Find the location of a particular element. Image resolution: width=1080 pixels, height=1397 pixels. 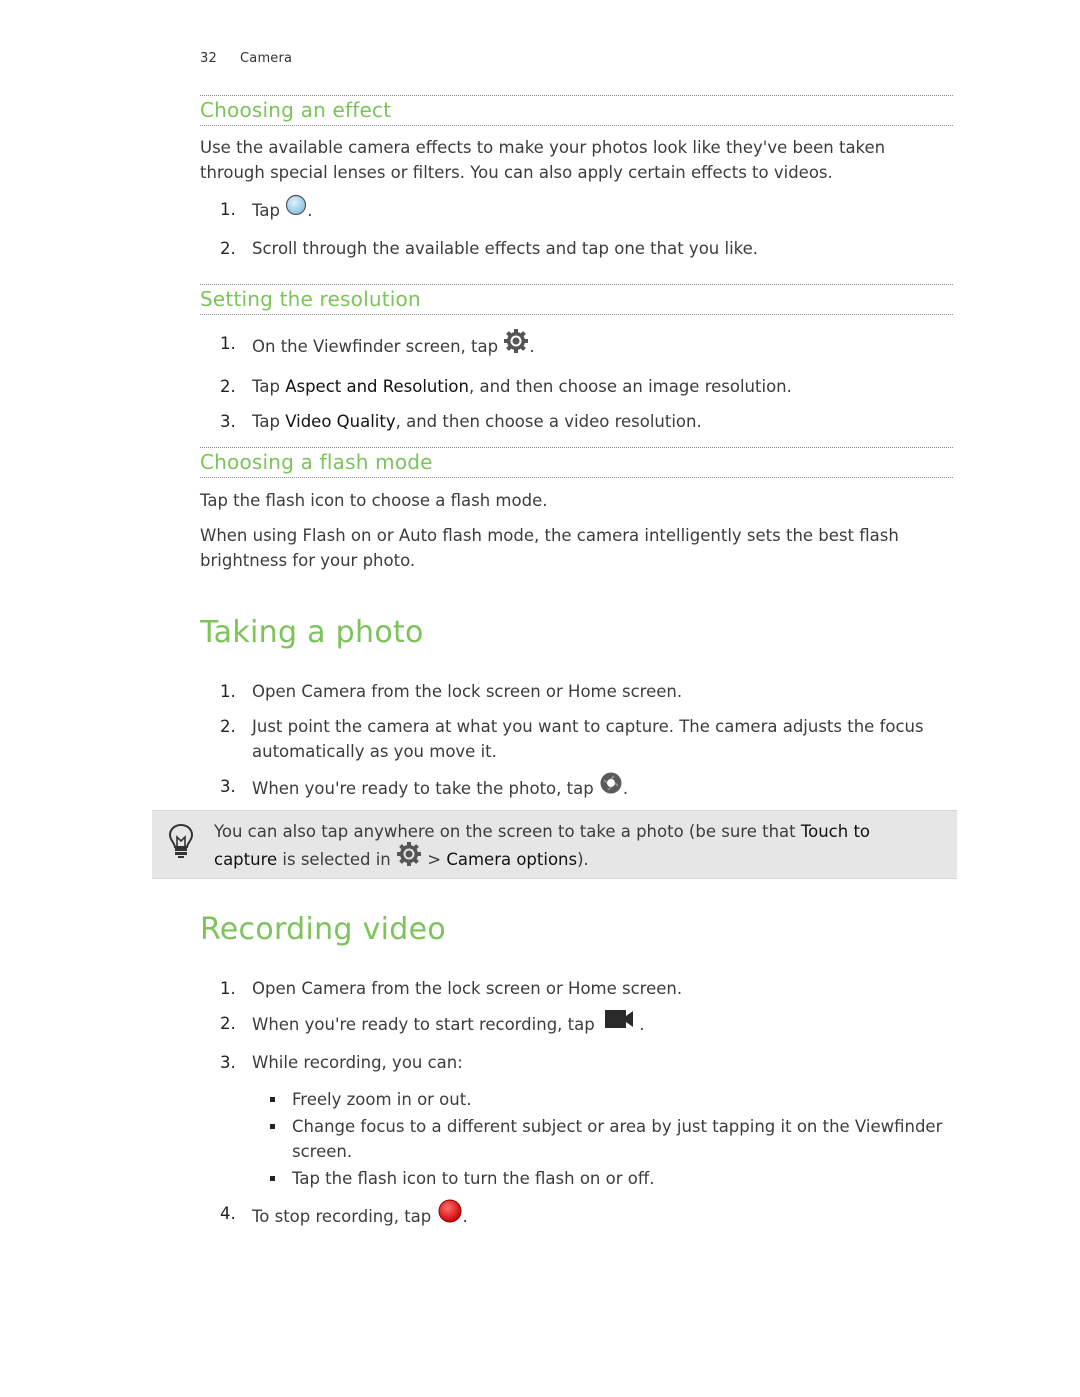

section-heading: Choosing a flash mode is located at coordinates (576, 462).